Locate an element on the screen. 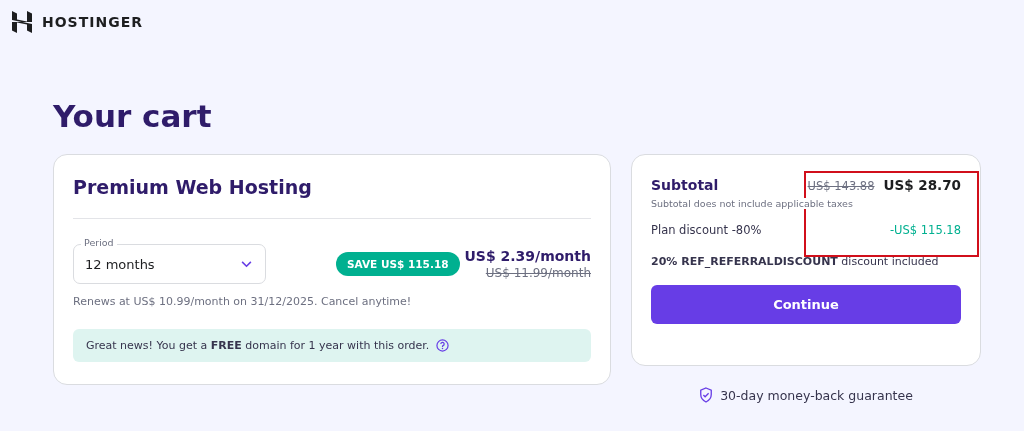 Image resolution: width=1024 pixels, height=431 pixels. period-dropdown: Period 12 months is located at coordinates (169, 260).